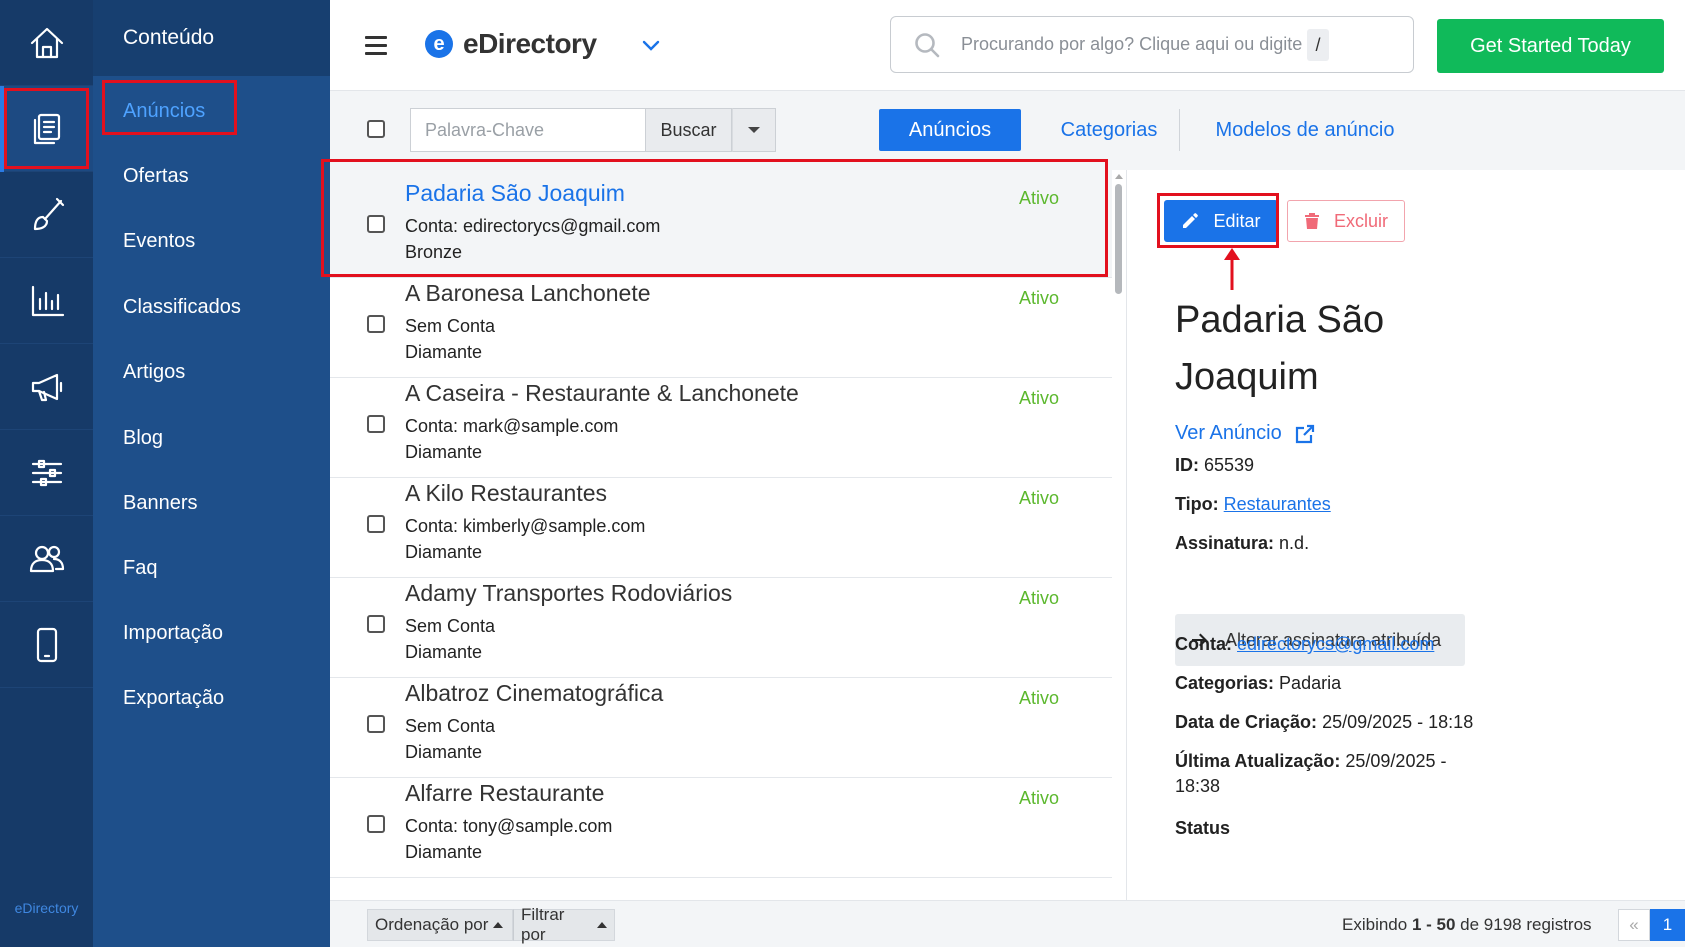 The width and height of the screenshot is (1685, 947). What do you see at coordinates (528, 293) in the screenshot?
I see `listing-title: A Baronesa Lanchonete` at bounding box center [528, 293].